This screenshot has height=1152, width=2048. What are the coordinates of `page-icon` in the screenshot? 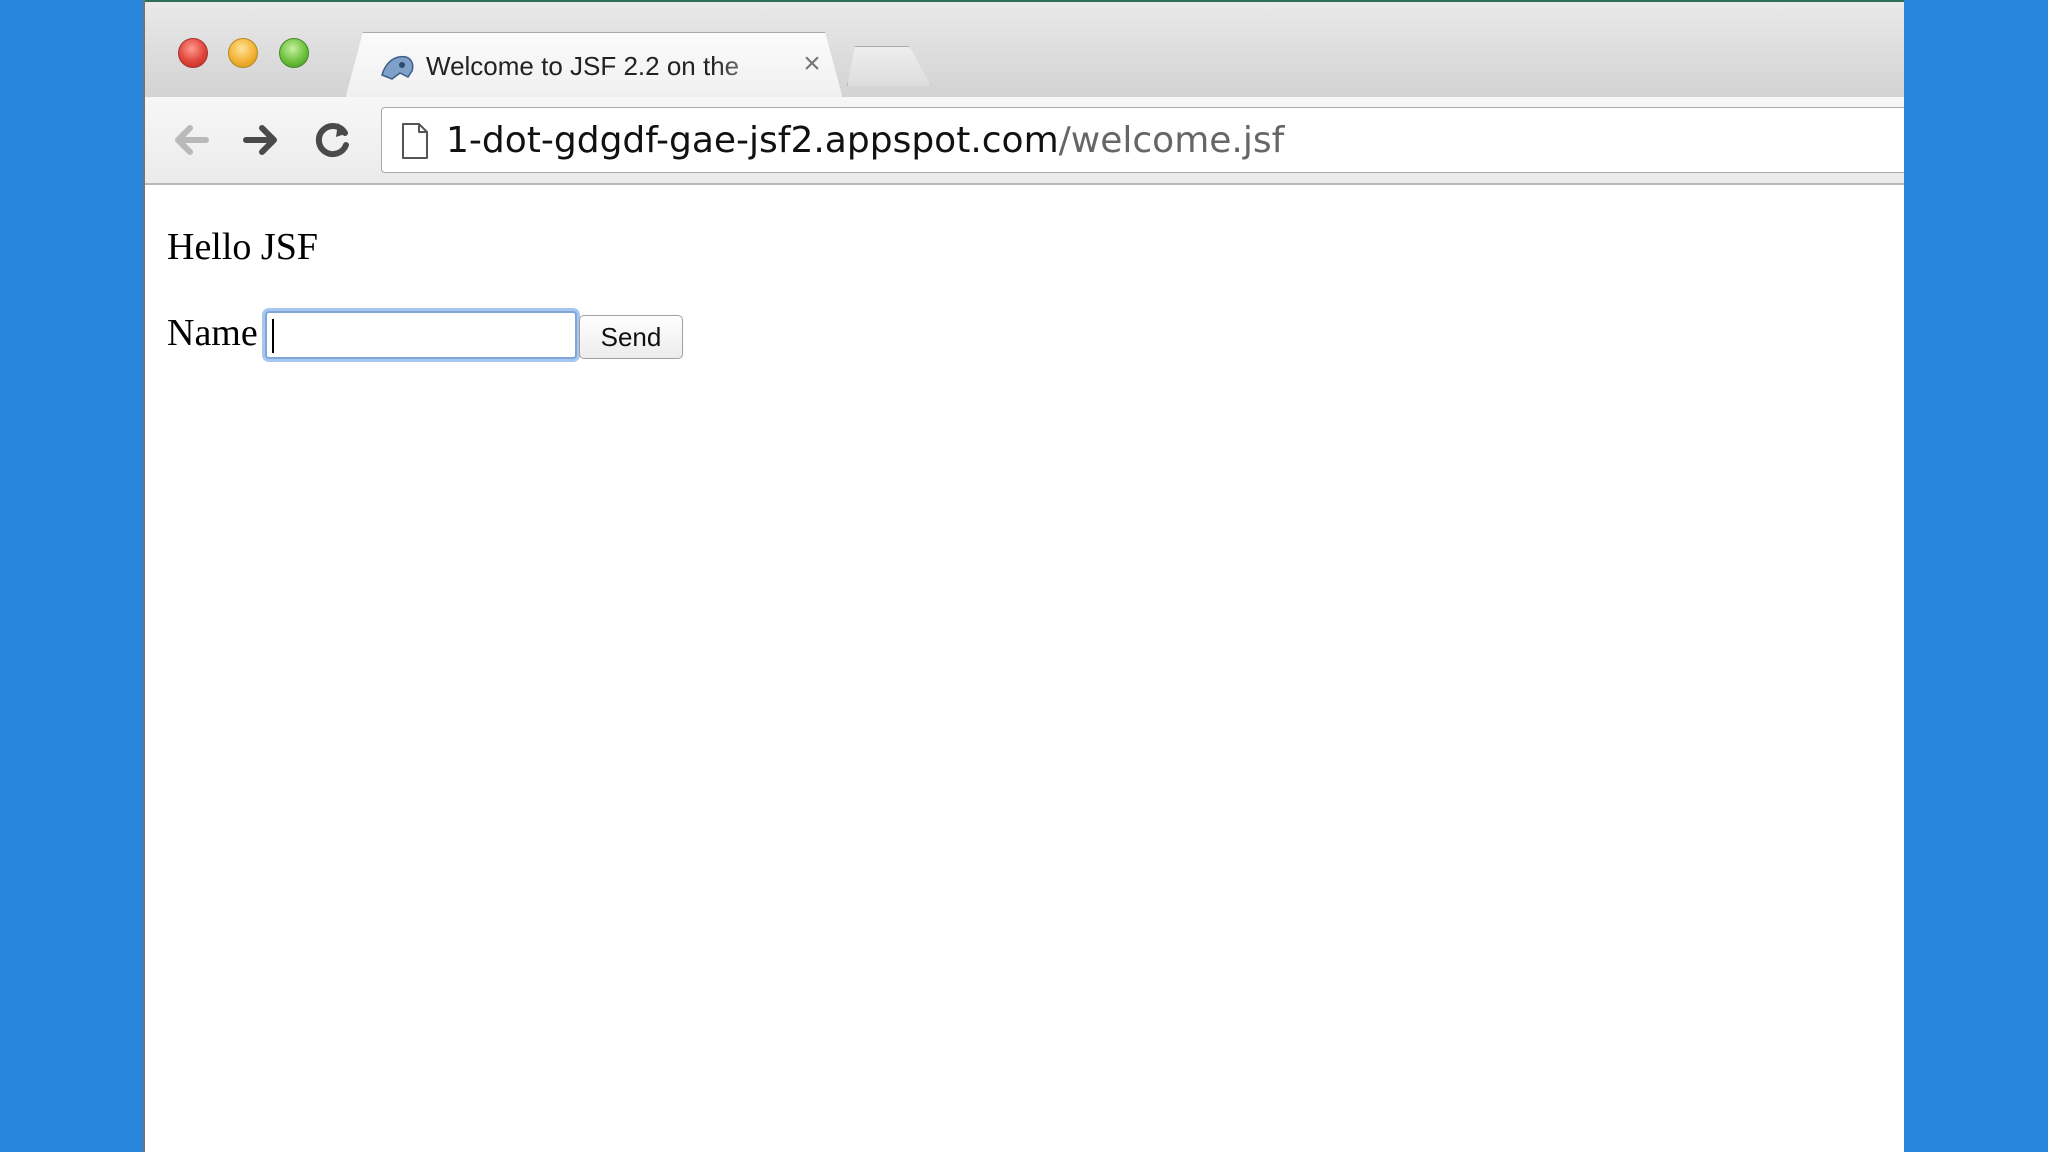 It's located at (415, 141).